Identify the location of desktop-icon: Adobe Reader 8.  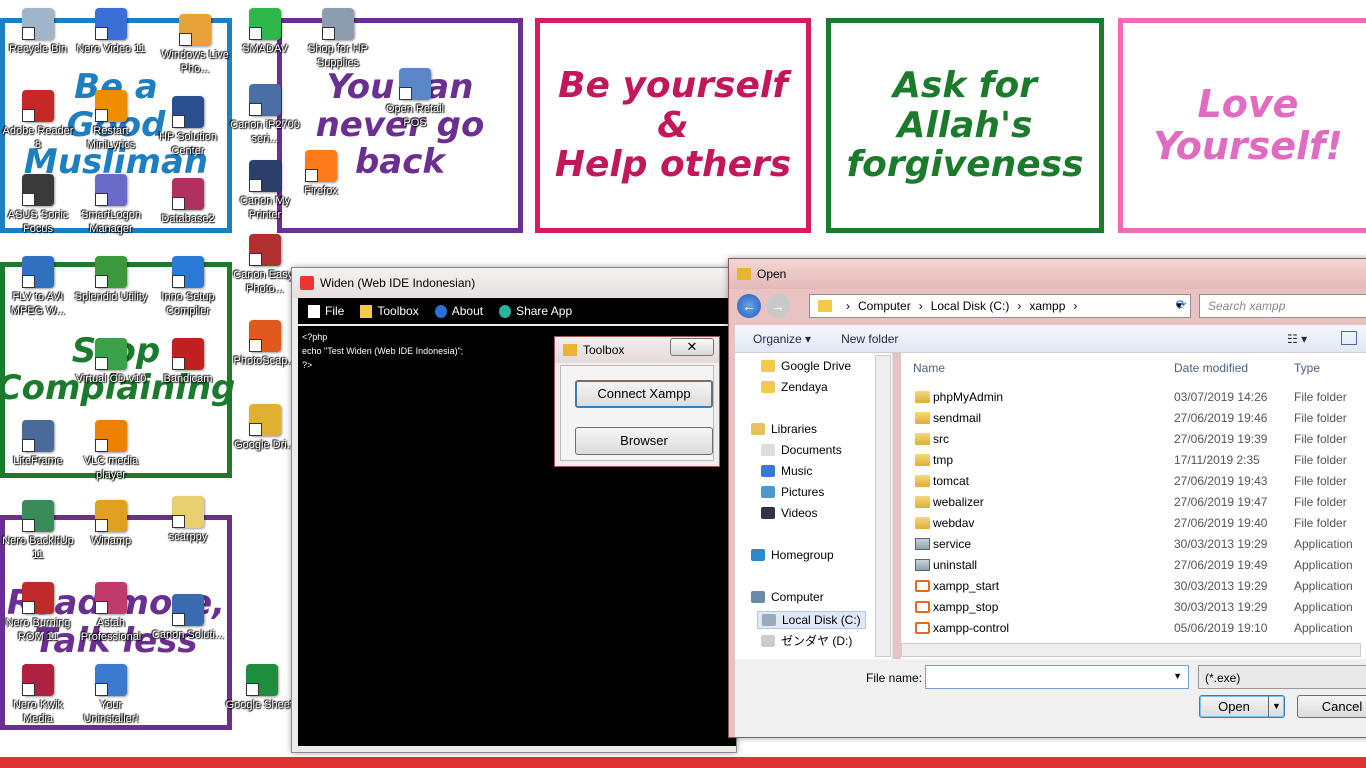
(38, 128).